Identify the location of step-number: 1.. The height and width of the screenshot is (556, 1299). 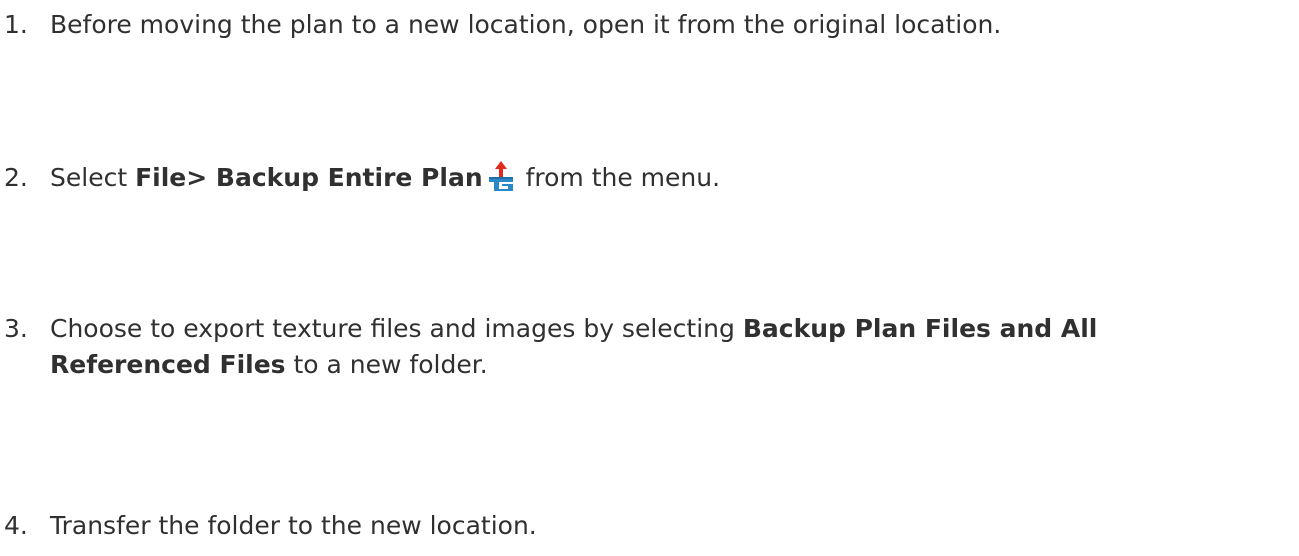
(16, 24).